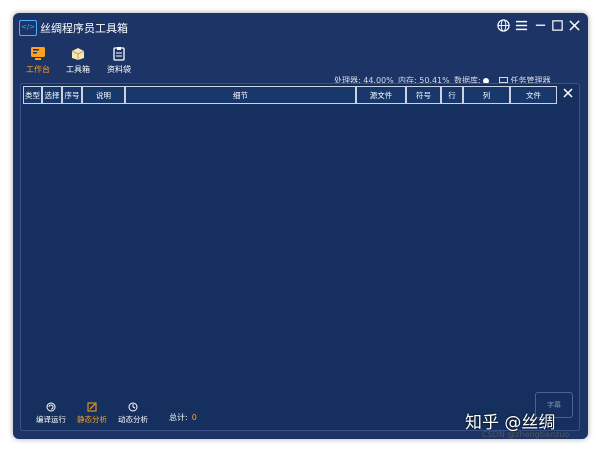 This screenshot has width=600, height=450. What do you see at coordinates (133, 413) in the screenshot?
I see `tab-dynamic-analysis: 动态分析` at bounding box center [133, 413].